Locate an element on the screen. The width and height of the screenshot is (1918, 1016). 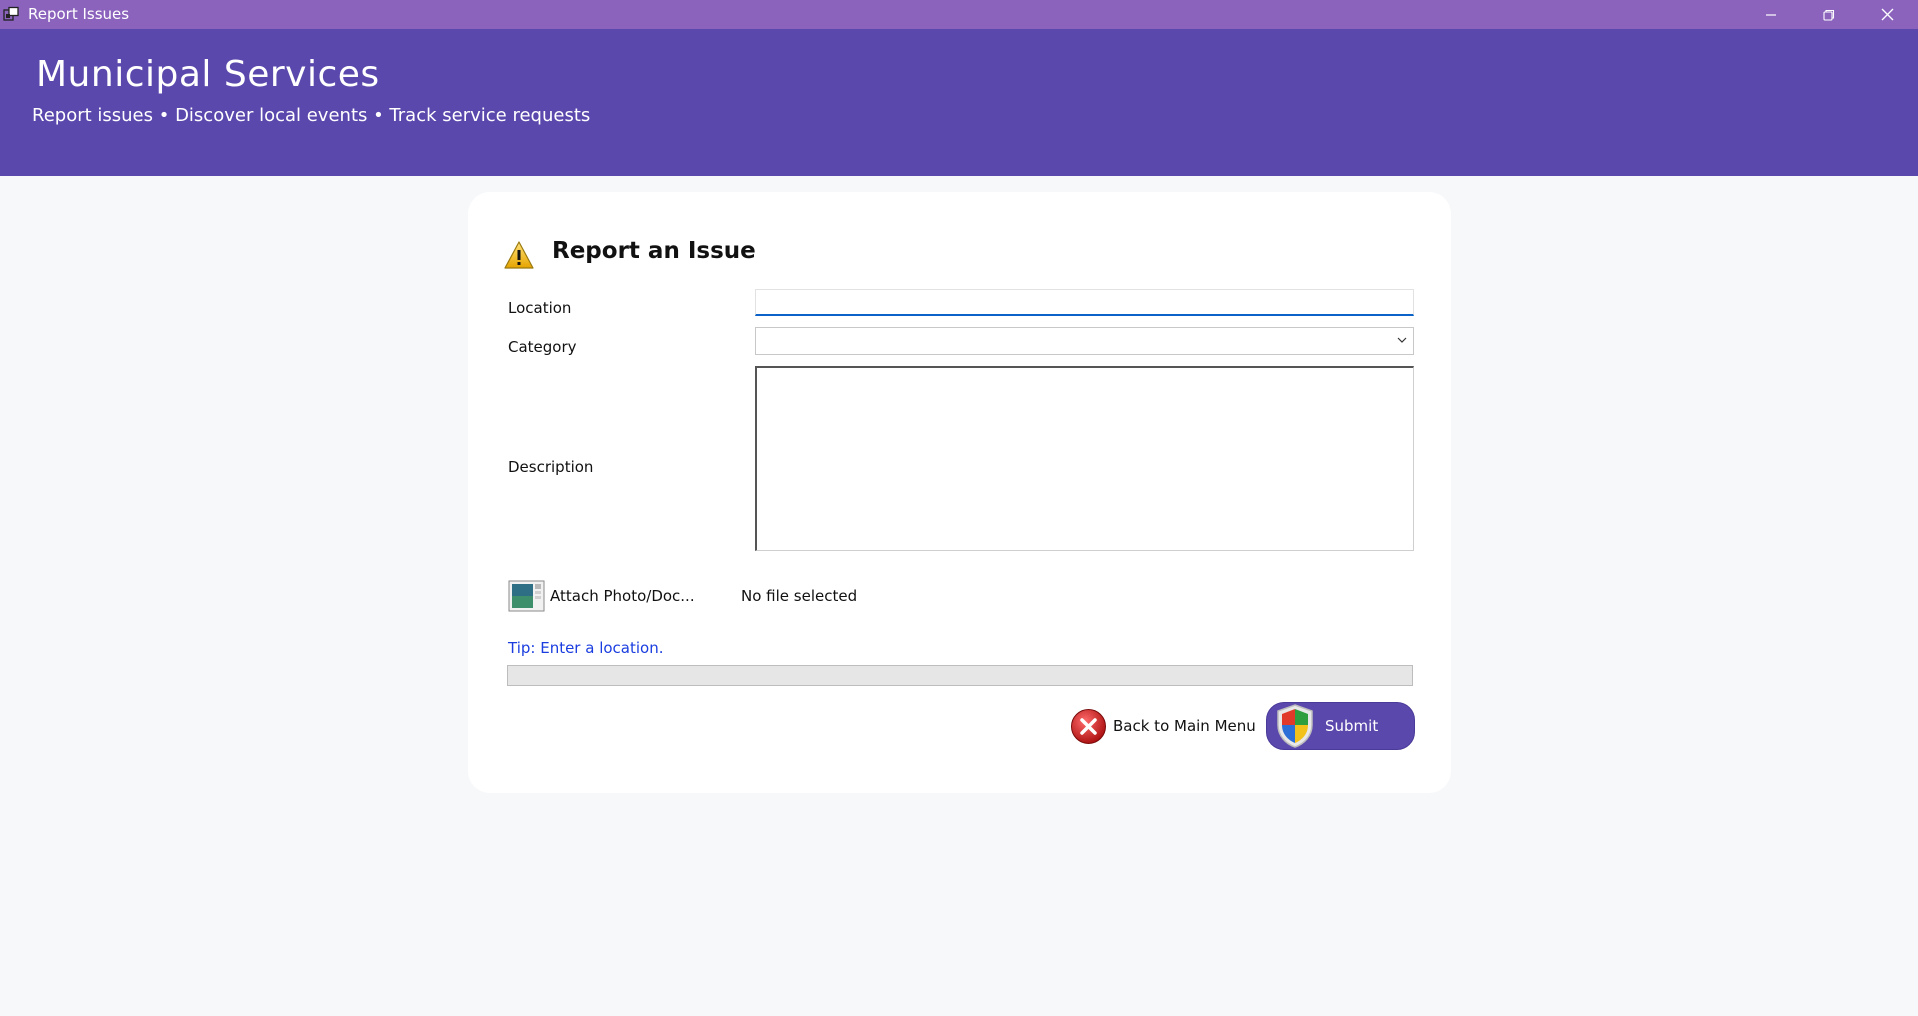
restore-icon is located at coordinates (1829, 15).